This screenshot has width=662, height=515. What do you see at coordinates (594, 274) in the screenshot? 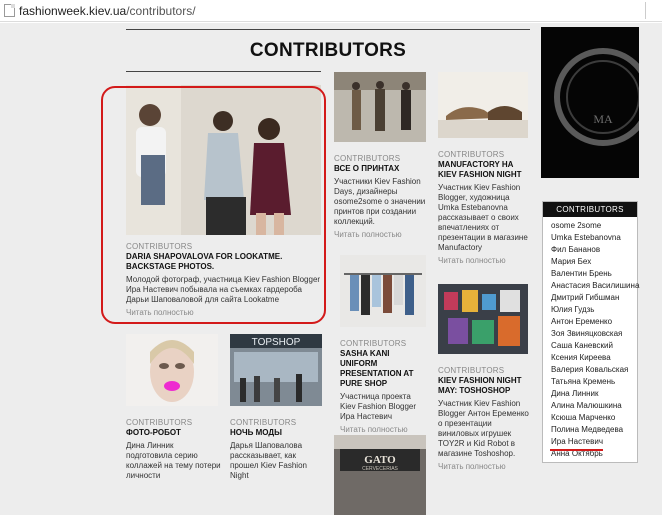
I see `sidebar-item: Валентин Брень` at bounding box center [594, 274].